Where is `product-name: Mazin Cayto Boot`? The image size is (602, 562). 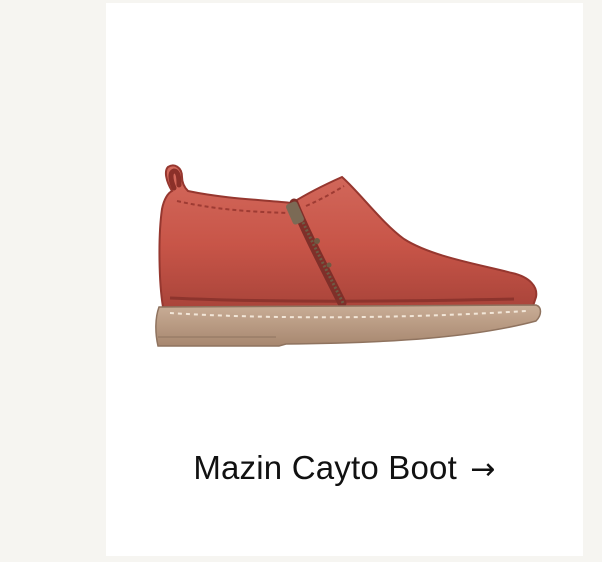
product-name: Mazin Cayto Boot is located at coordinates (325, 467).